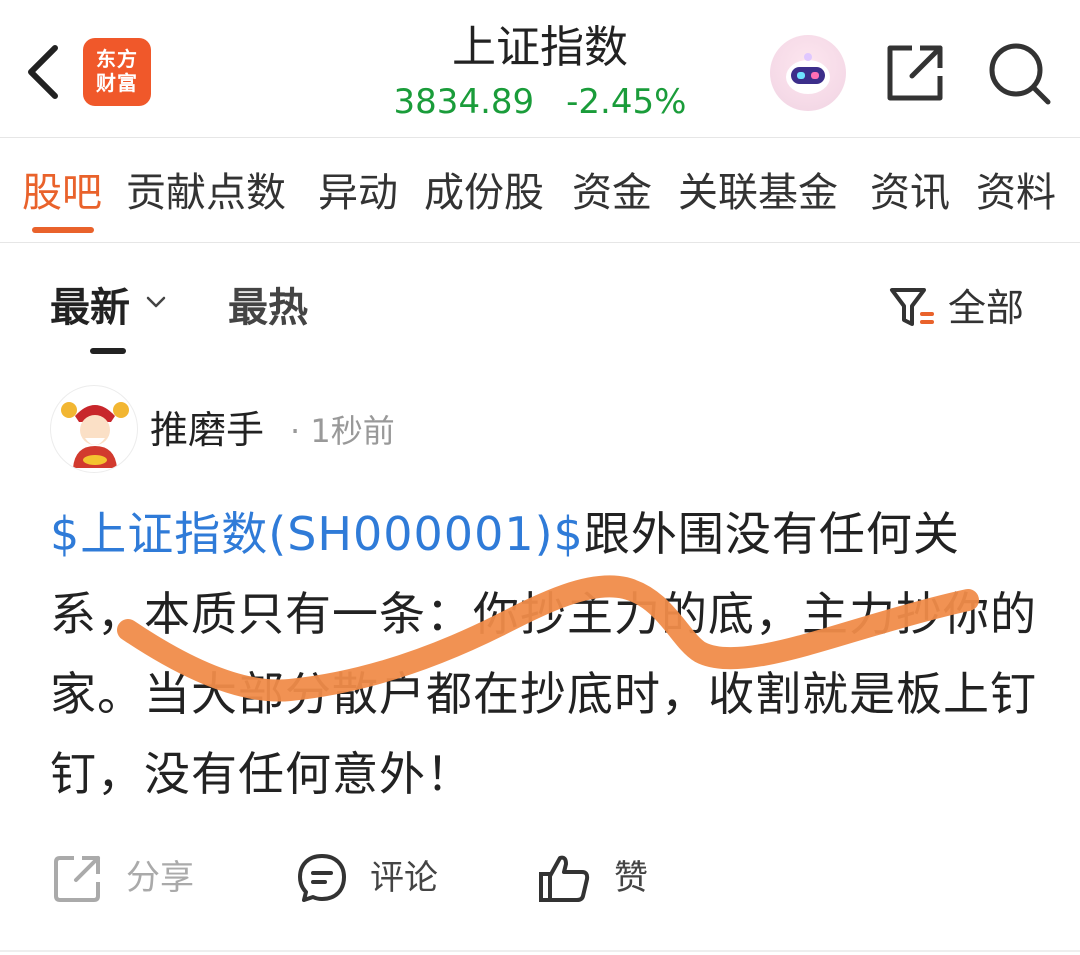 The width and height of the screenshot is (1080, 955). I want to click on filter-icon, so click(913, 308).